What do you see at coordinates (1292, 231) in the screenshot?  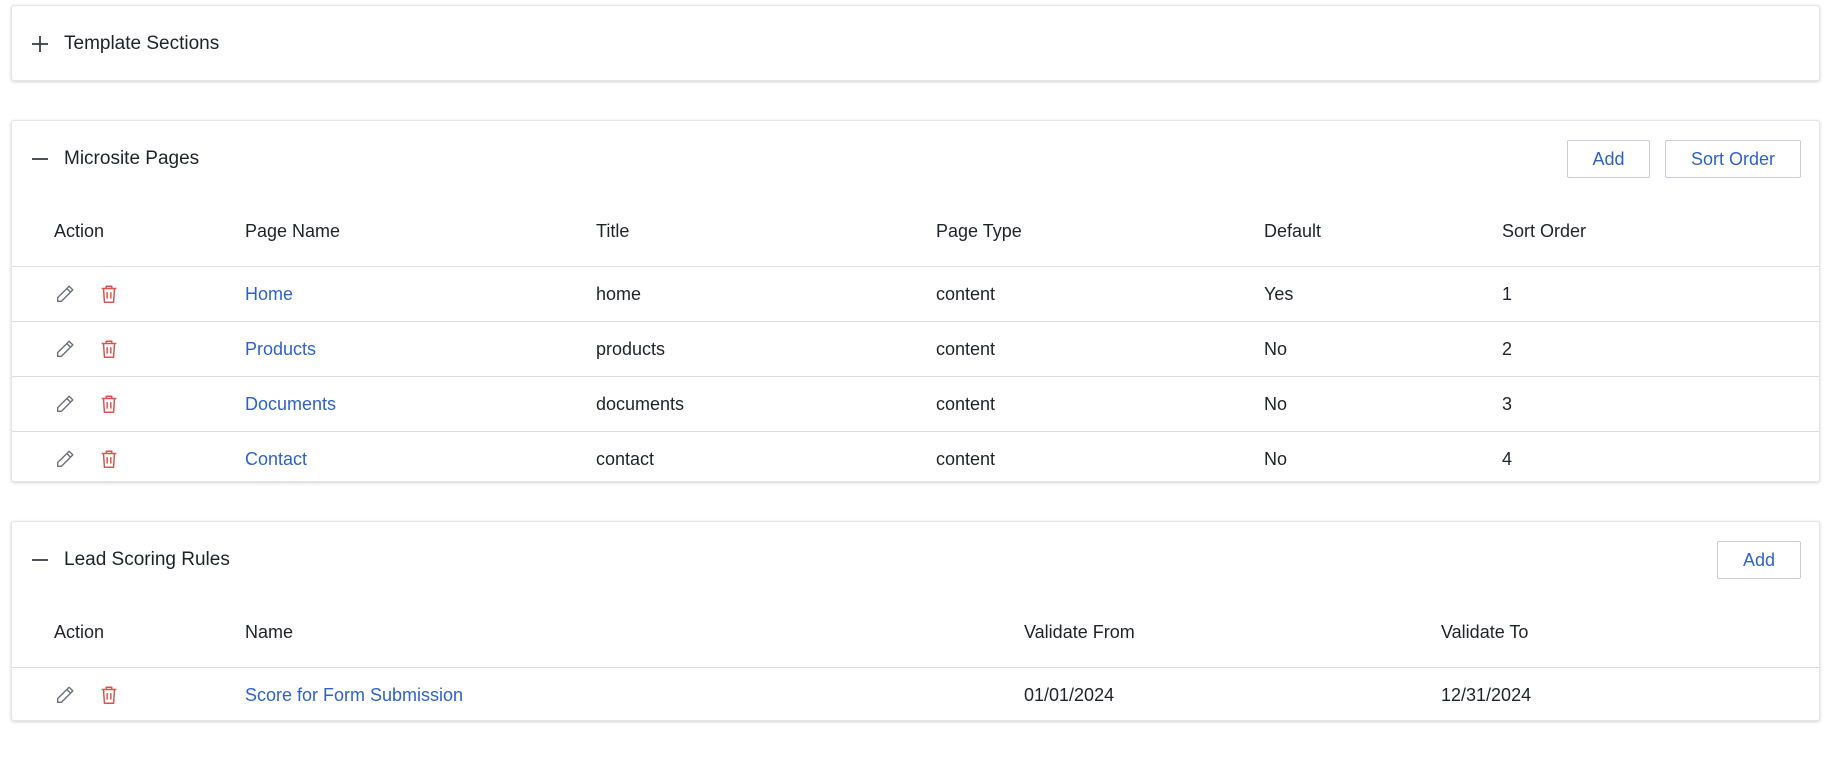 I see `column-header-default: Default` at bounding box center [1292, 231].